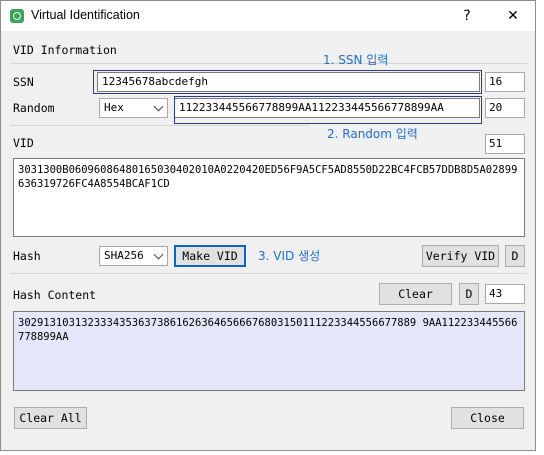  Describe the element at coordinates (23, 82) in the screenshot. I see `ssn-label: SSN` at that location.